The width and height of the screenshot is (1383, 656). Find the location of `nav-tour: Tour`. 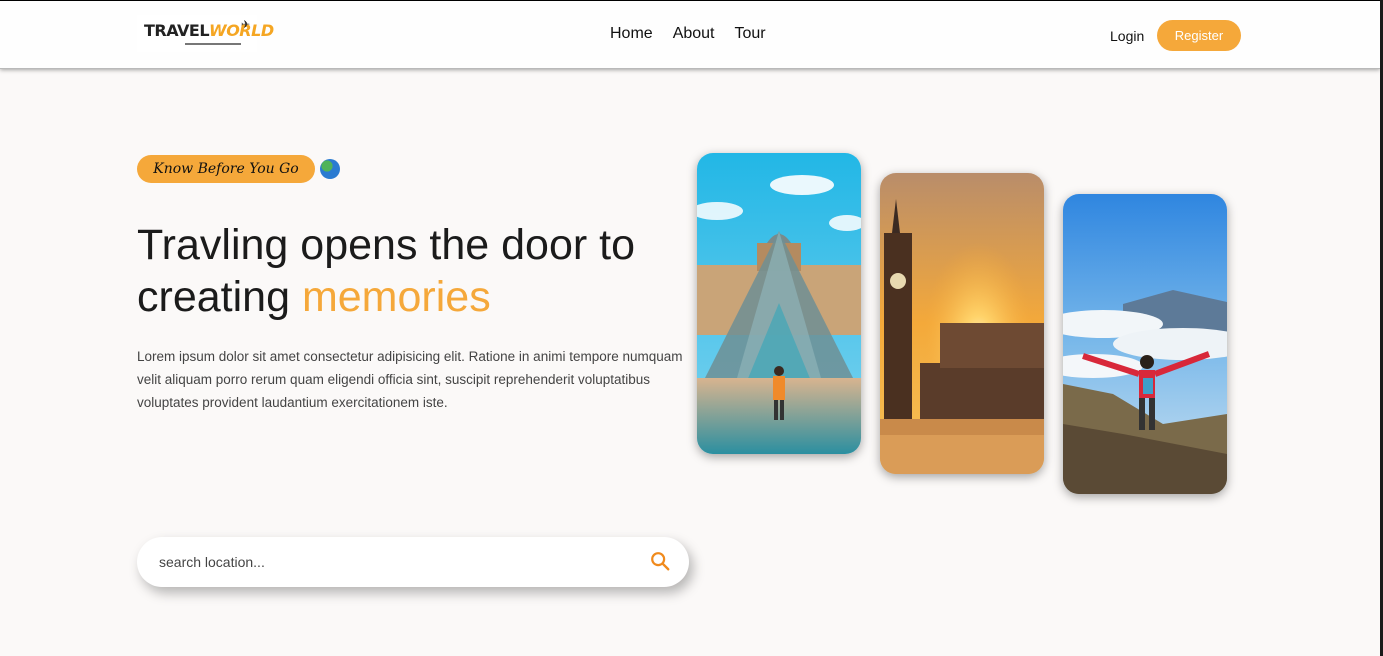

nav-tour: Tour is located at coordinates (750, 34).